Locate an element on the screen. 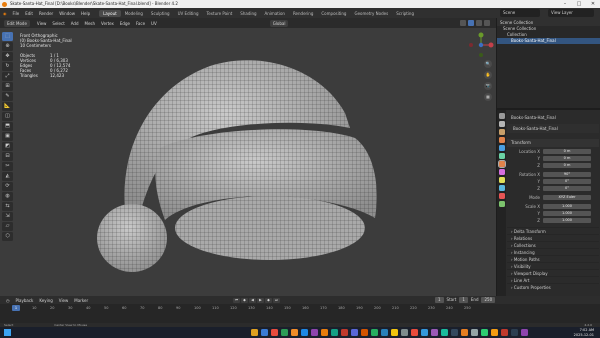  output-tab-icon is located at coordinates (501, 132).